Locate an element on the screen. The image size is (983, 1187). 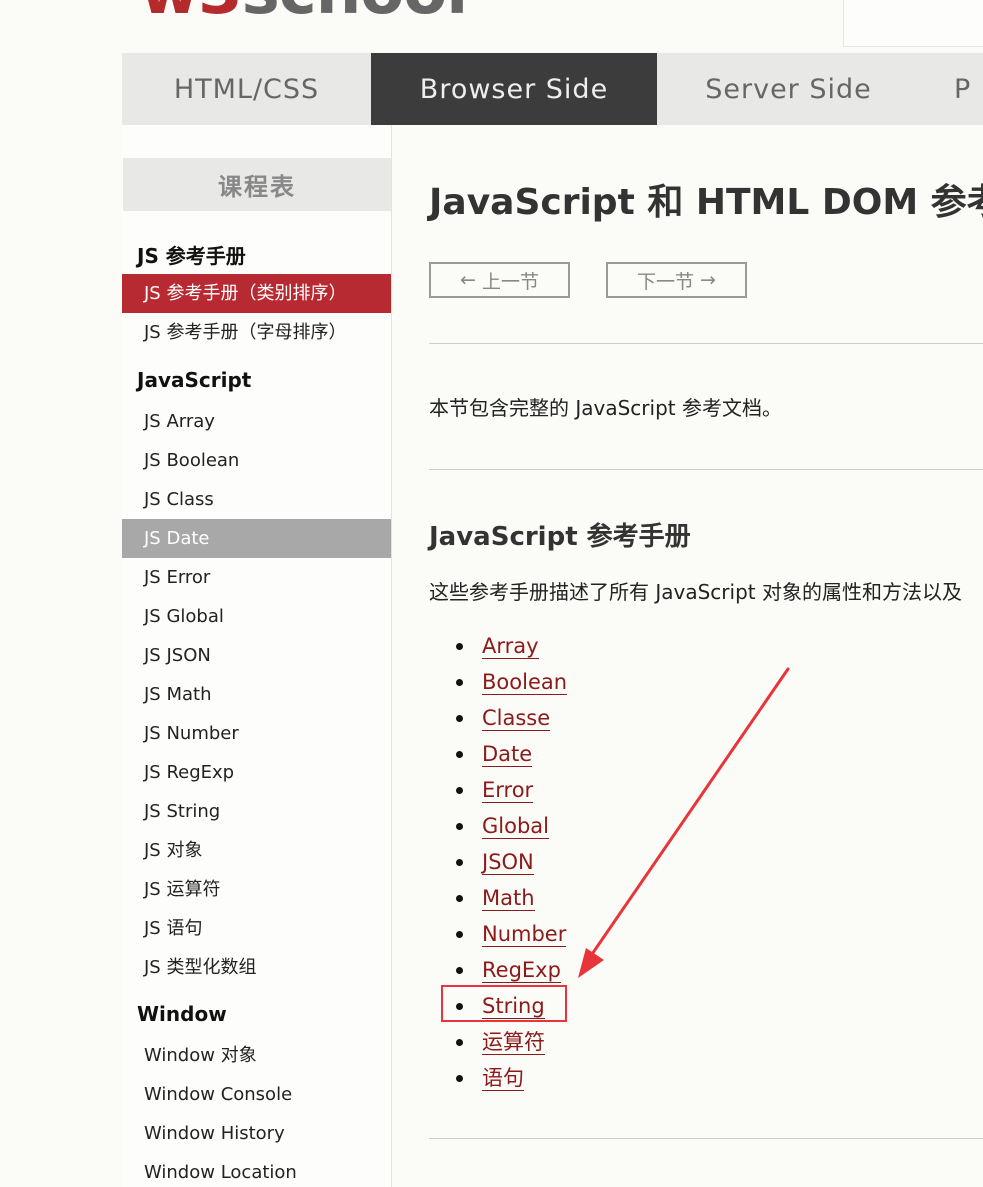
sidebar-item-js-date: JS Date is located at coordinates (256, 538).